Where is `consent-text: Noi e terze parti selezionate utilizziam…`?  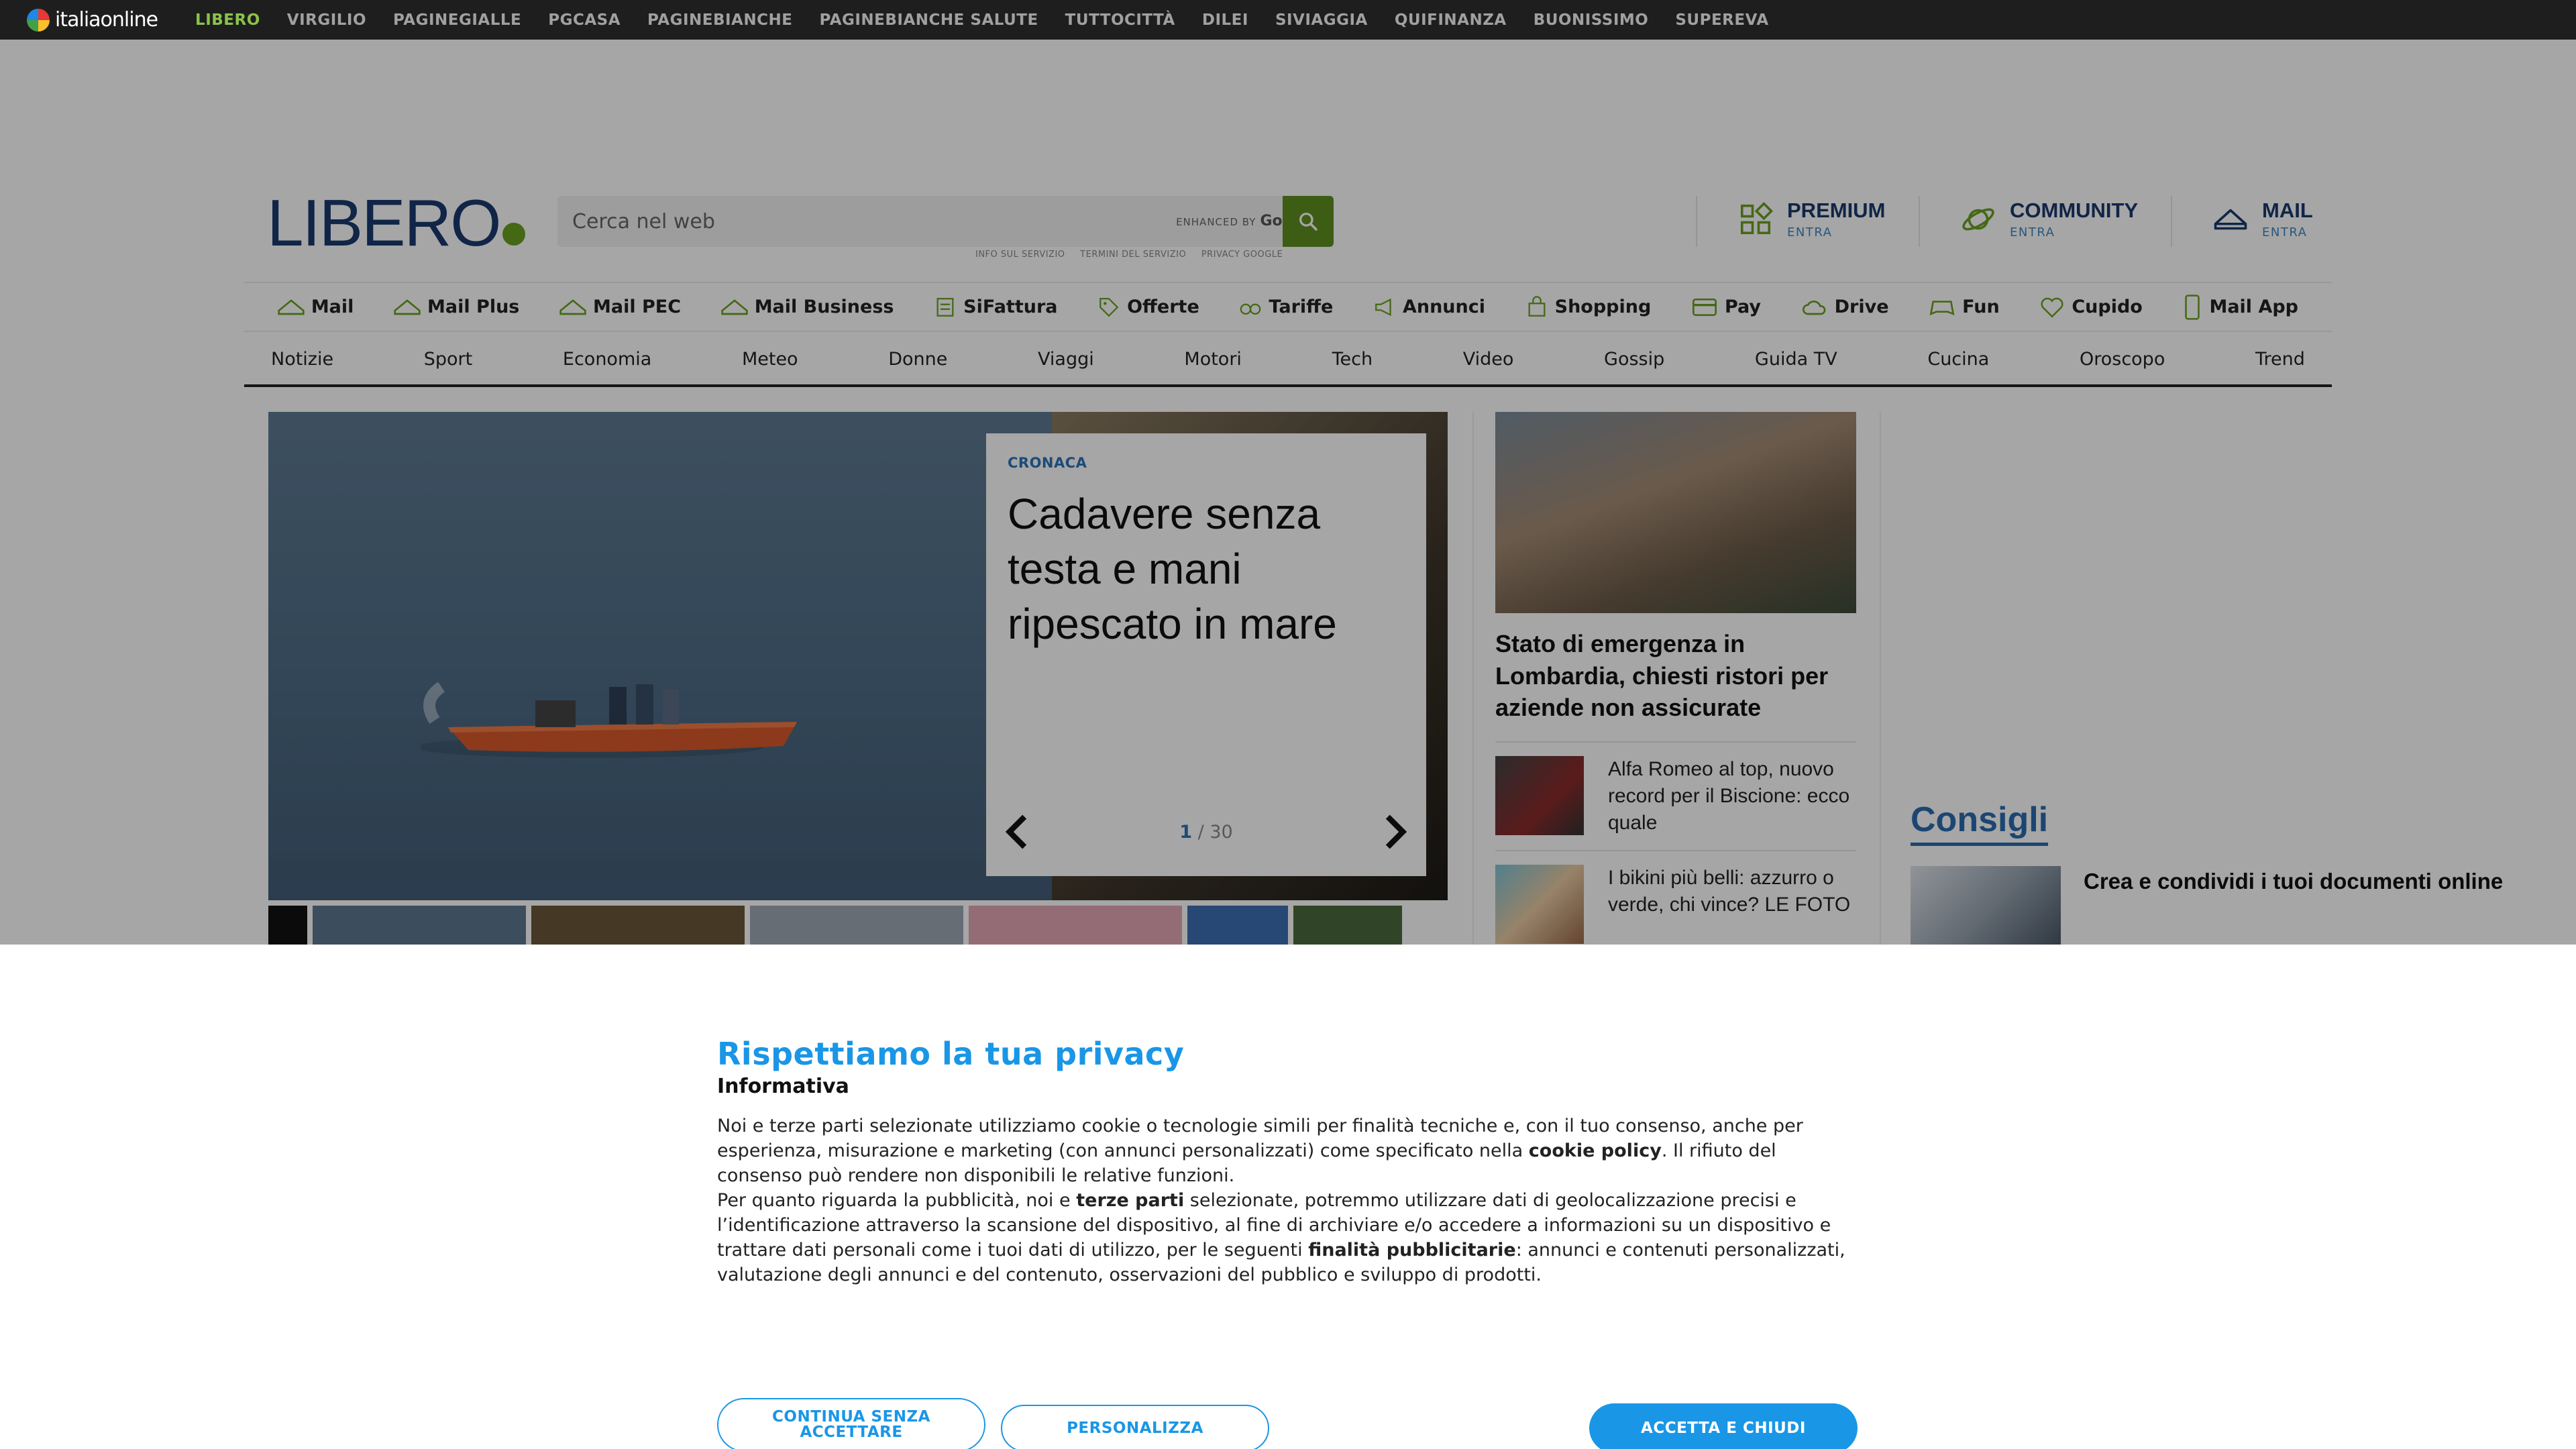
consent-text: Noi e terze parti selezionate utilizziam… is located at coordinates (1287, 1204).